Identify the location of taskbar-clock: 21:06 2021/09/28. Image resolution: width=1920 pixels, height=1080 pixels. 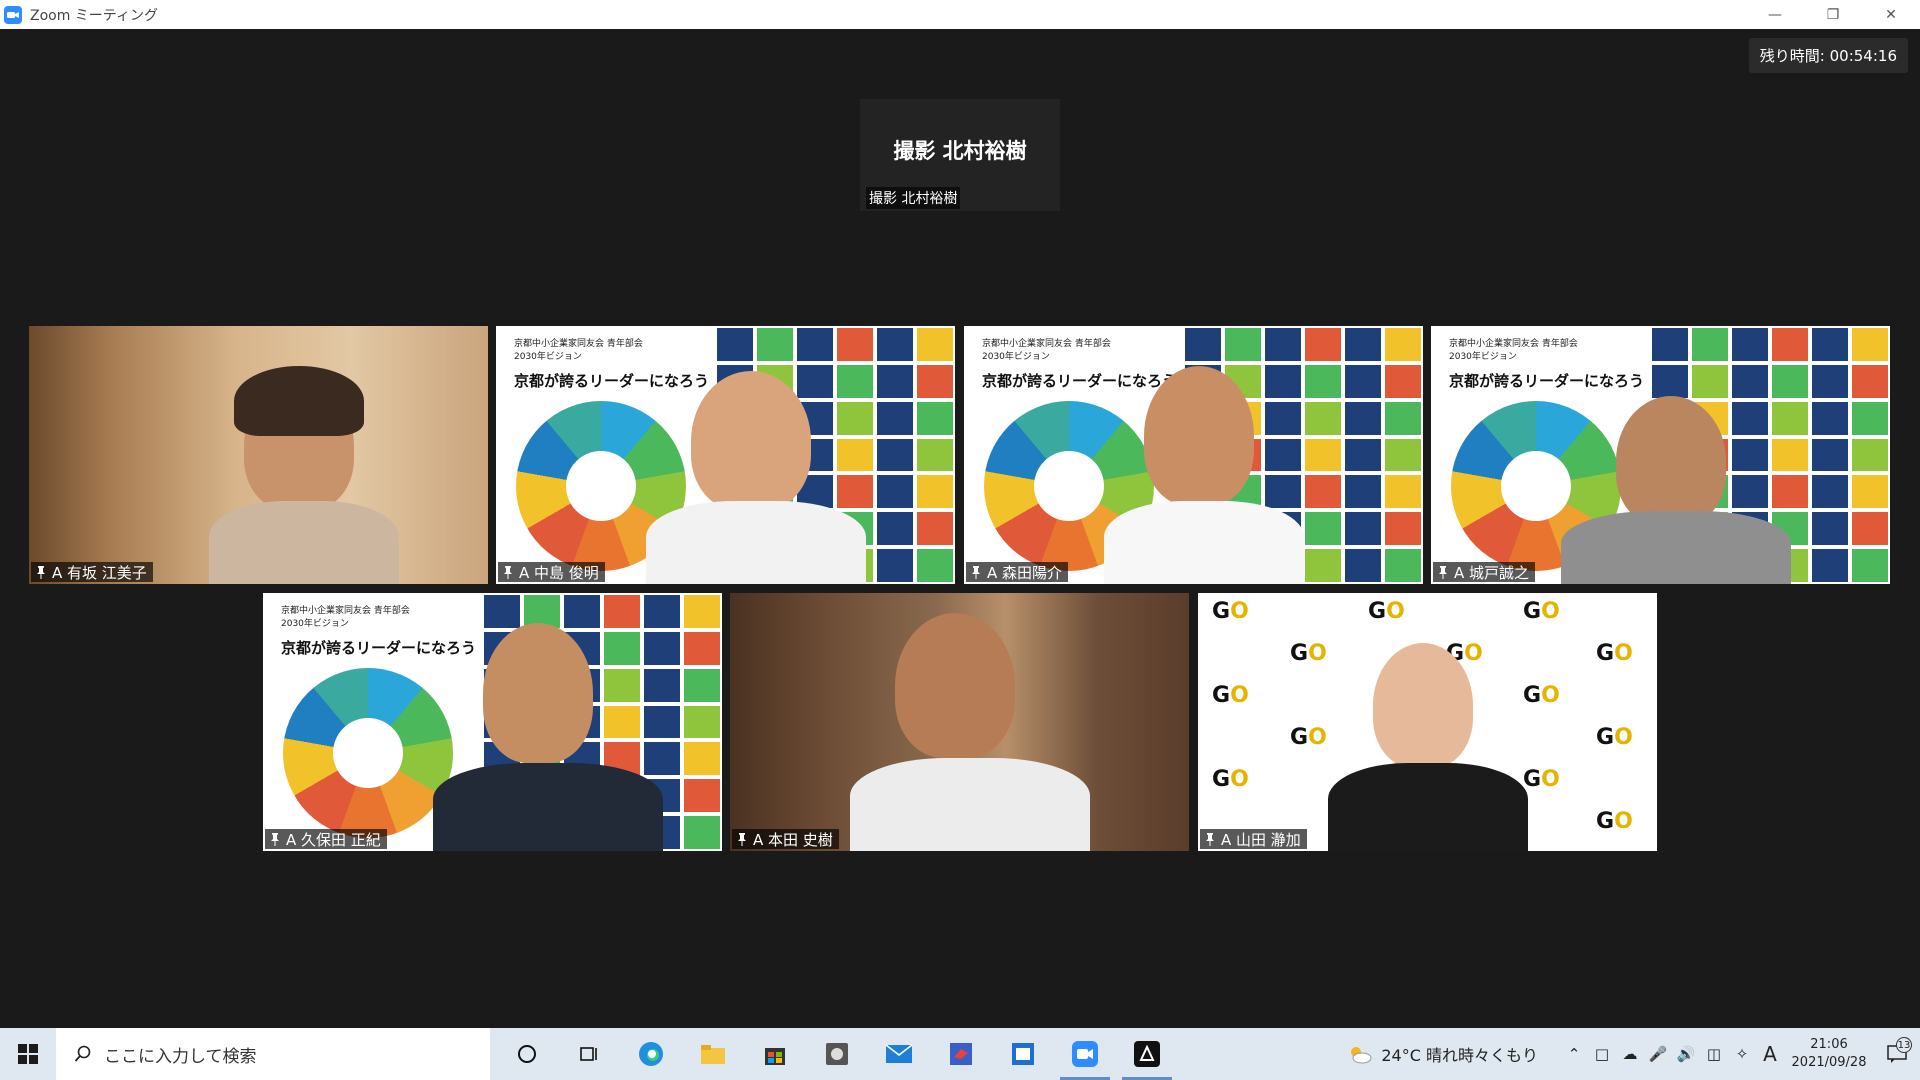
(1829, 1054).